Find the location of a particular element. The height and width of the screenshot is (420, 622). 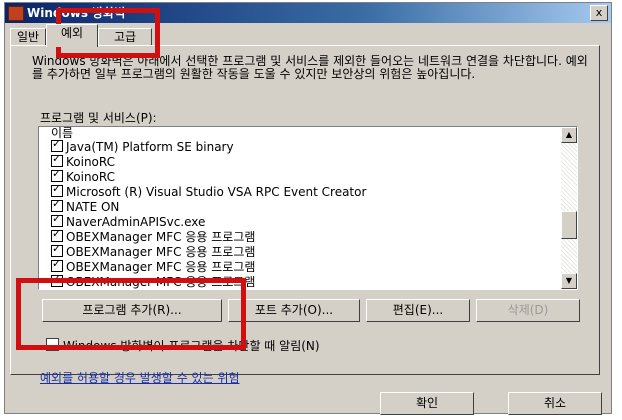

ok-button: 확인 is located at coordinates (427, 403).